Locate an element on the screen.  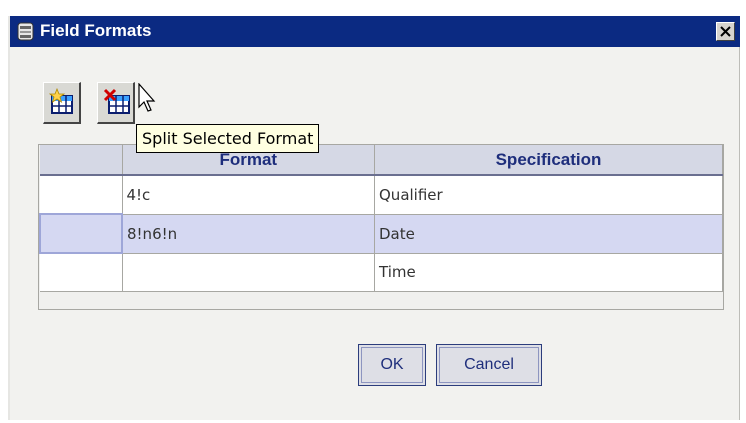
format-cell: 4!c is located at coordinates (248, 195).